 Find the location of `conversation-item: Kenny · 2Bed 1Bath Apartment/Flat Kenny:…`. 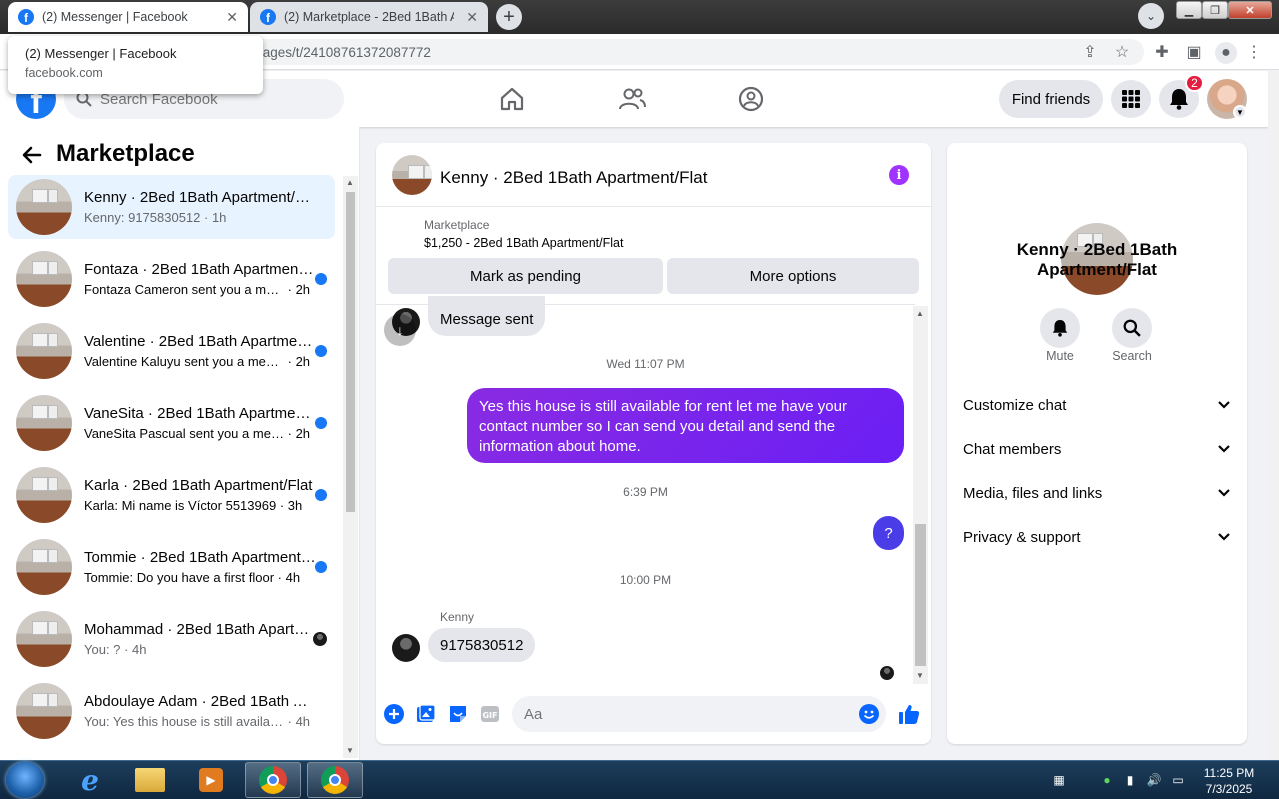

conversation-item: Kenny · 2Bed 1Bath Apartment/Flat Kenny:… is located at coordinates (171, 207).